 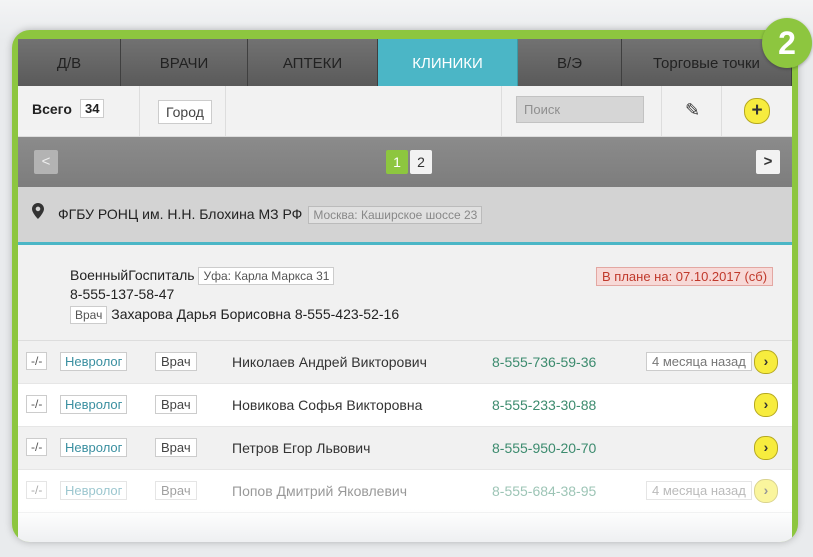 I want to click on toolbar-spacer, so click(x=364, y=111).